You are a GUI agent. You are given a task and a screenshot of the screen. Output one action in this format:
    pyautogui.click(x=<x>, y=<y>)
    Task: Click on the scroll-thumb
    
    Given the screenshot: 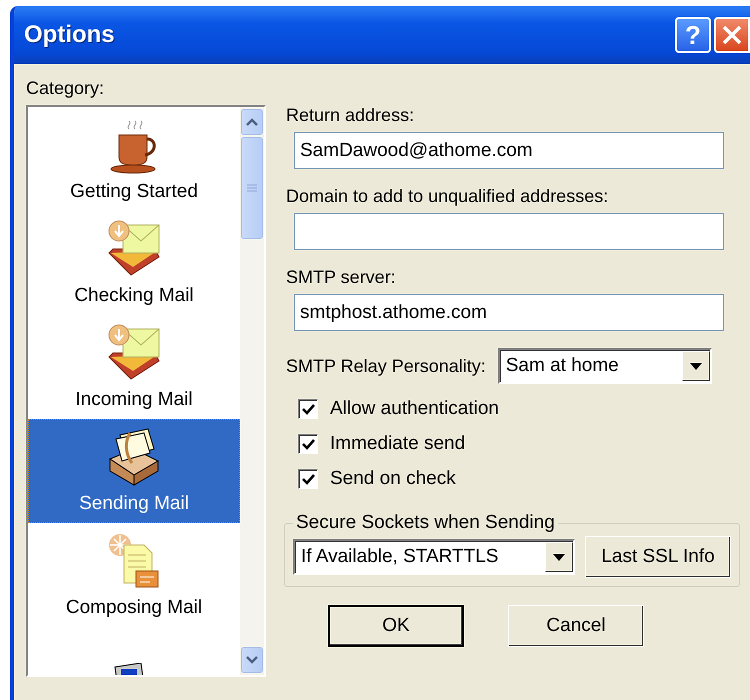 What is the action you would take?
    pyautogui.click(x=252, y=188)
    